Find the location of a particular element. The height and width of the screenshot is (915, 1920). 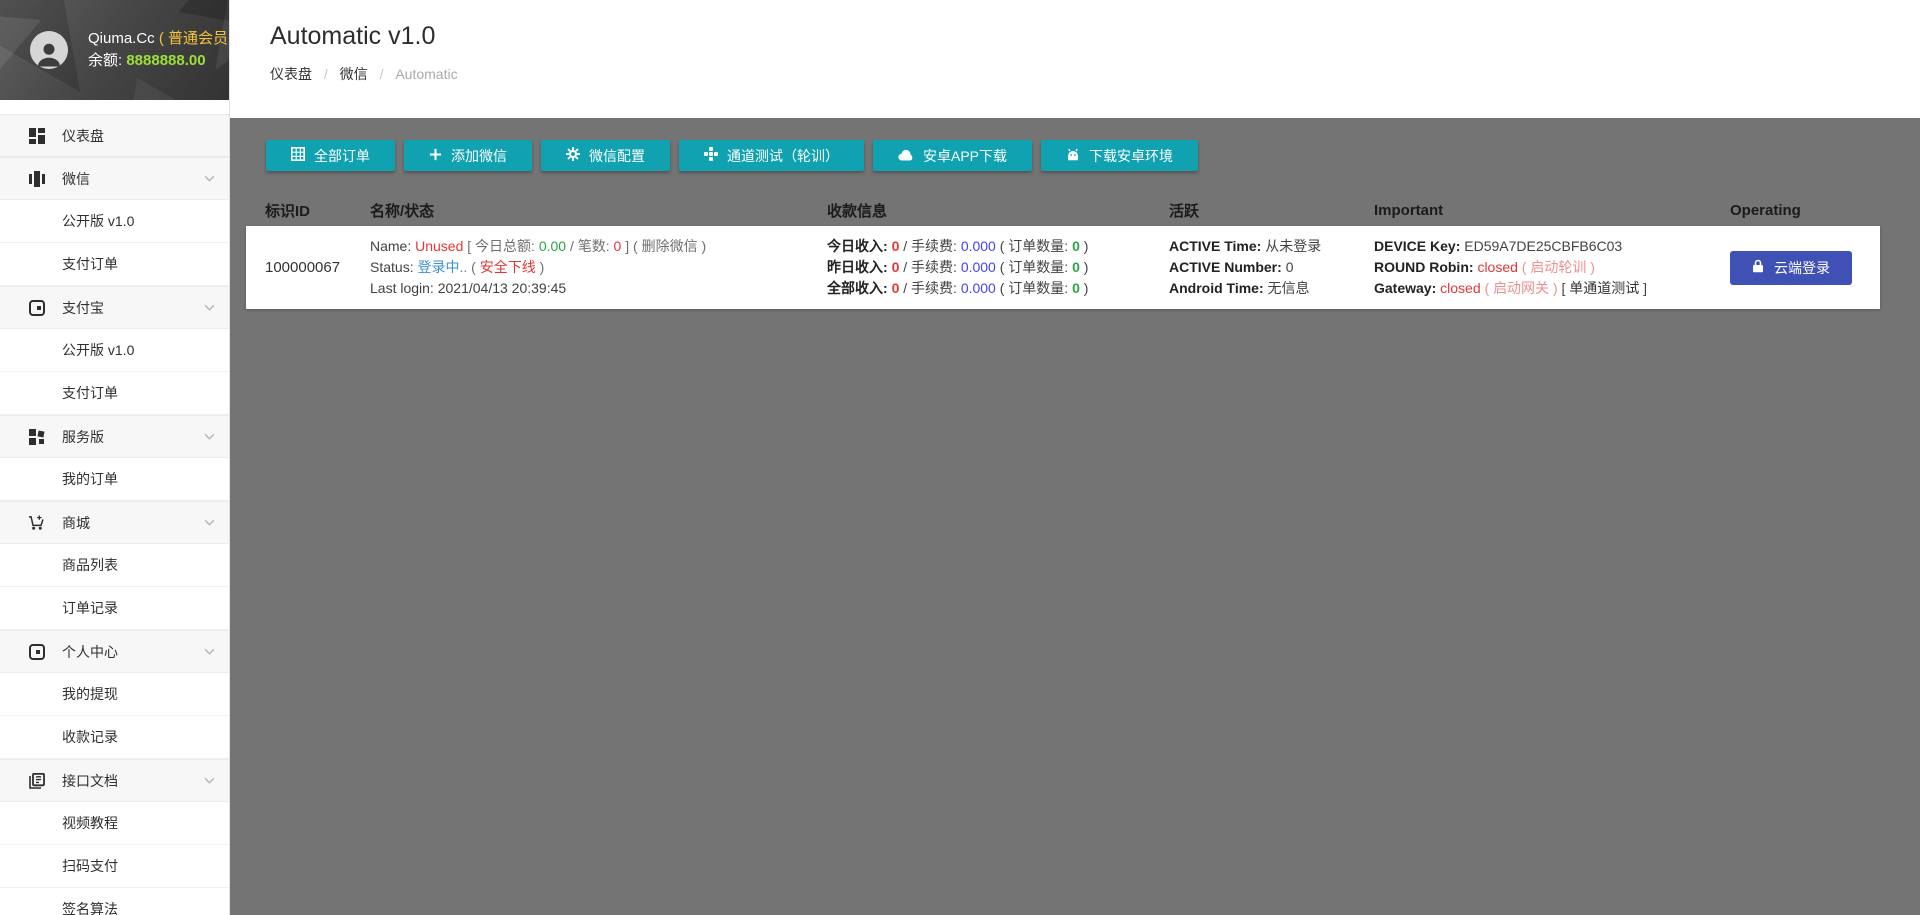

text-segment: ( is located at coordinates (473, 267).